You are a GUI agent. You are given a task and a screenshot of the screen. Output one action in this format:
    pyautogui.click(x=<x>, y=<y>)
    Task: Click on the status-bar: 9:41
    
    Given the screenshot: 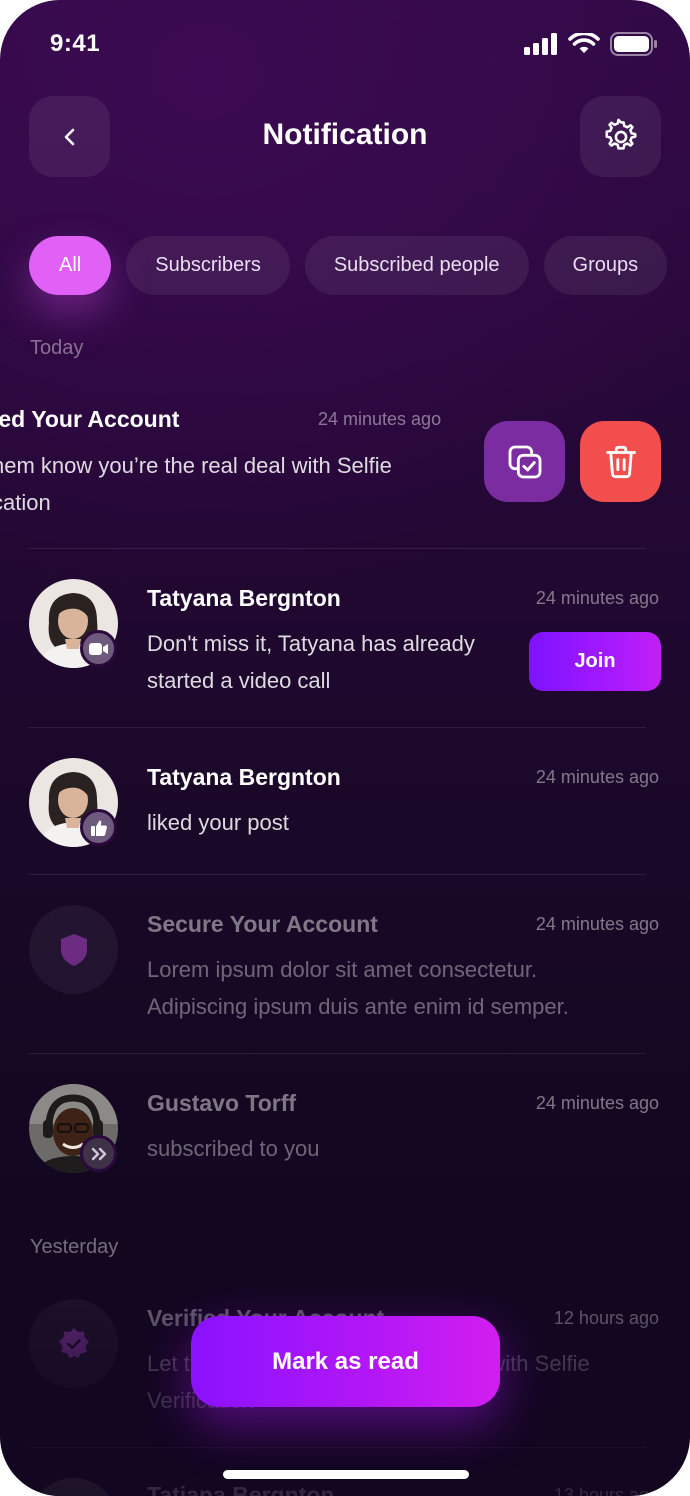 What is the action you would take?
    pyautogui.click(x=345, y=45)
    